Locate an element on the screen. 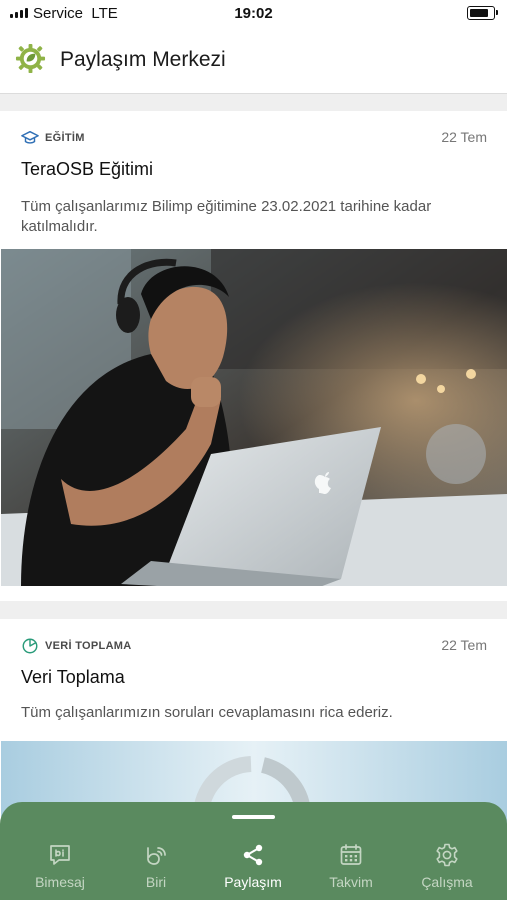 Image resolution: width=507 pixels, height=900 pixels. battery-icon is located at coordinates (482, 13).